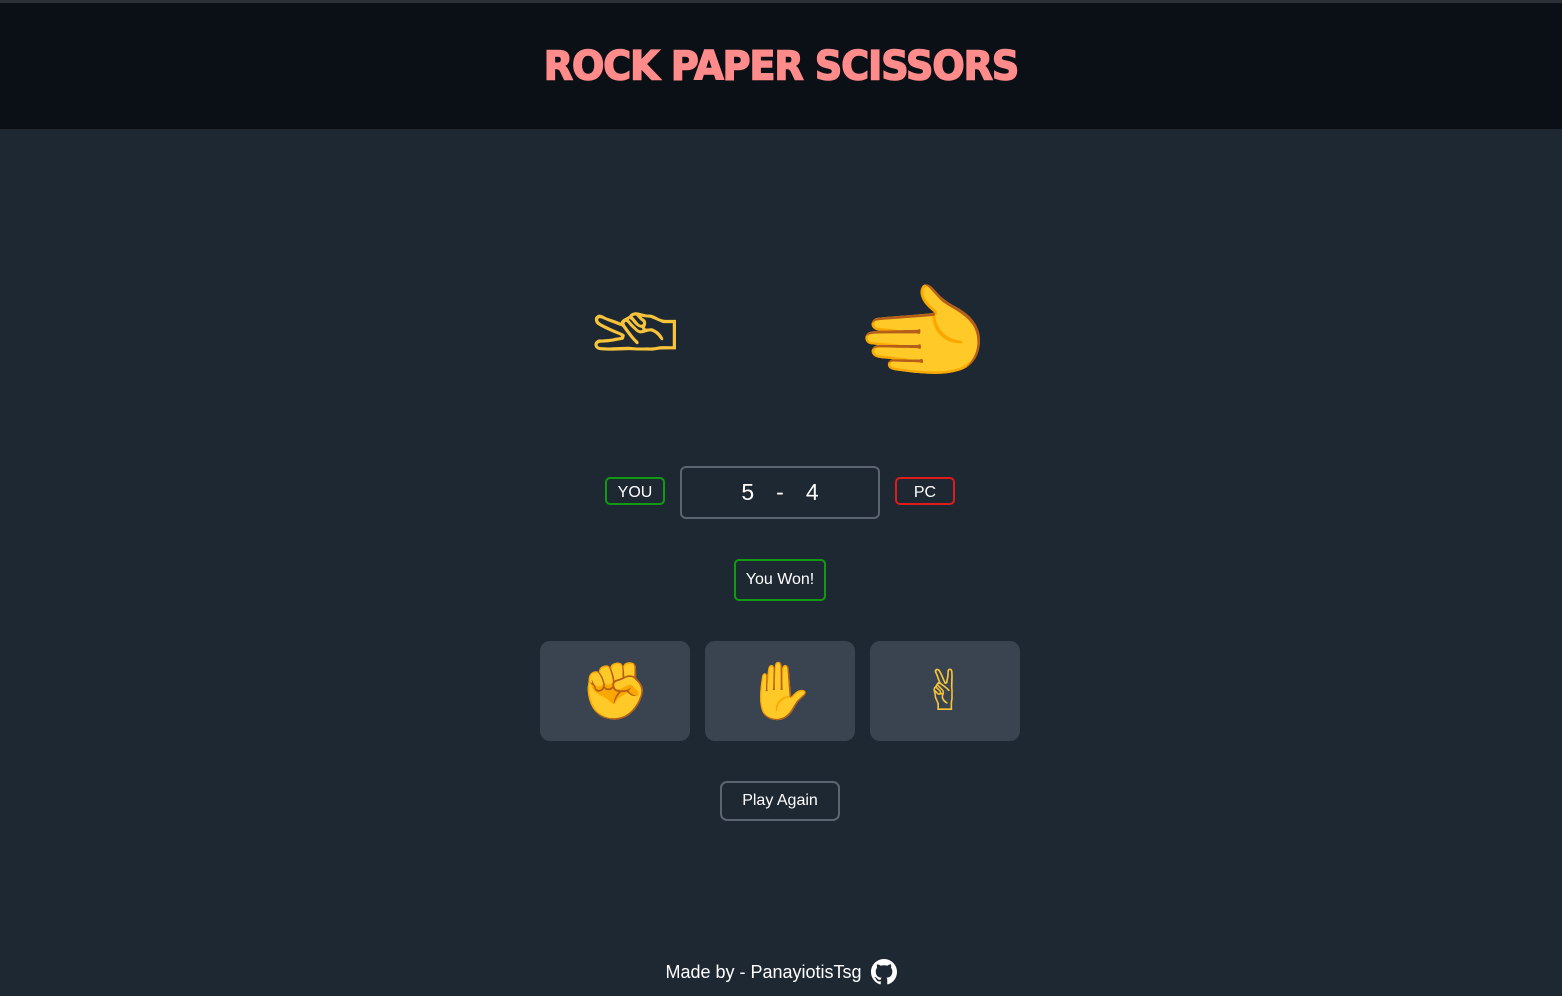 This screenshot has height=996, width=1562. What do you see at coordinates (763, 971) in the screenshot?
I see `footer-credit: Made by - PanayiotisTsg` at bounding box center [763, 971].